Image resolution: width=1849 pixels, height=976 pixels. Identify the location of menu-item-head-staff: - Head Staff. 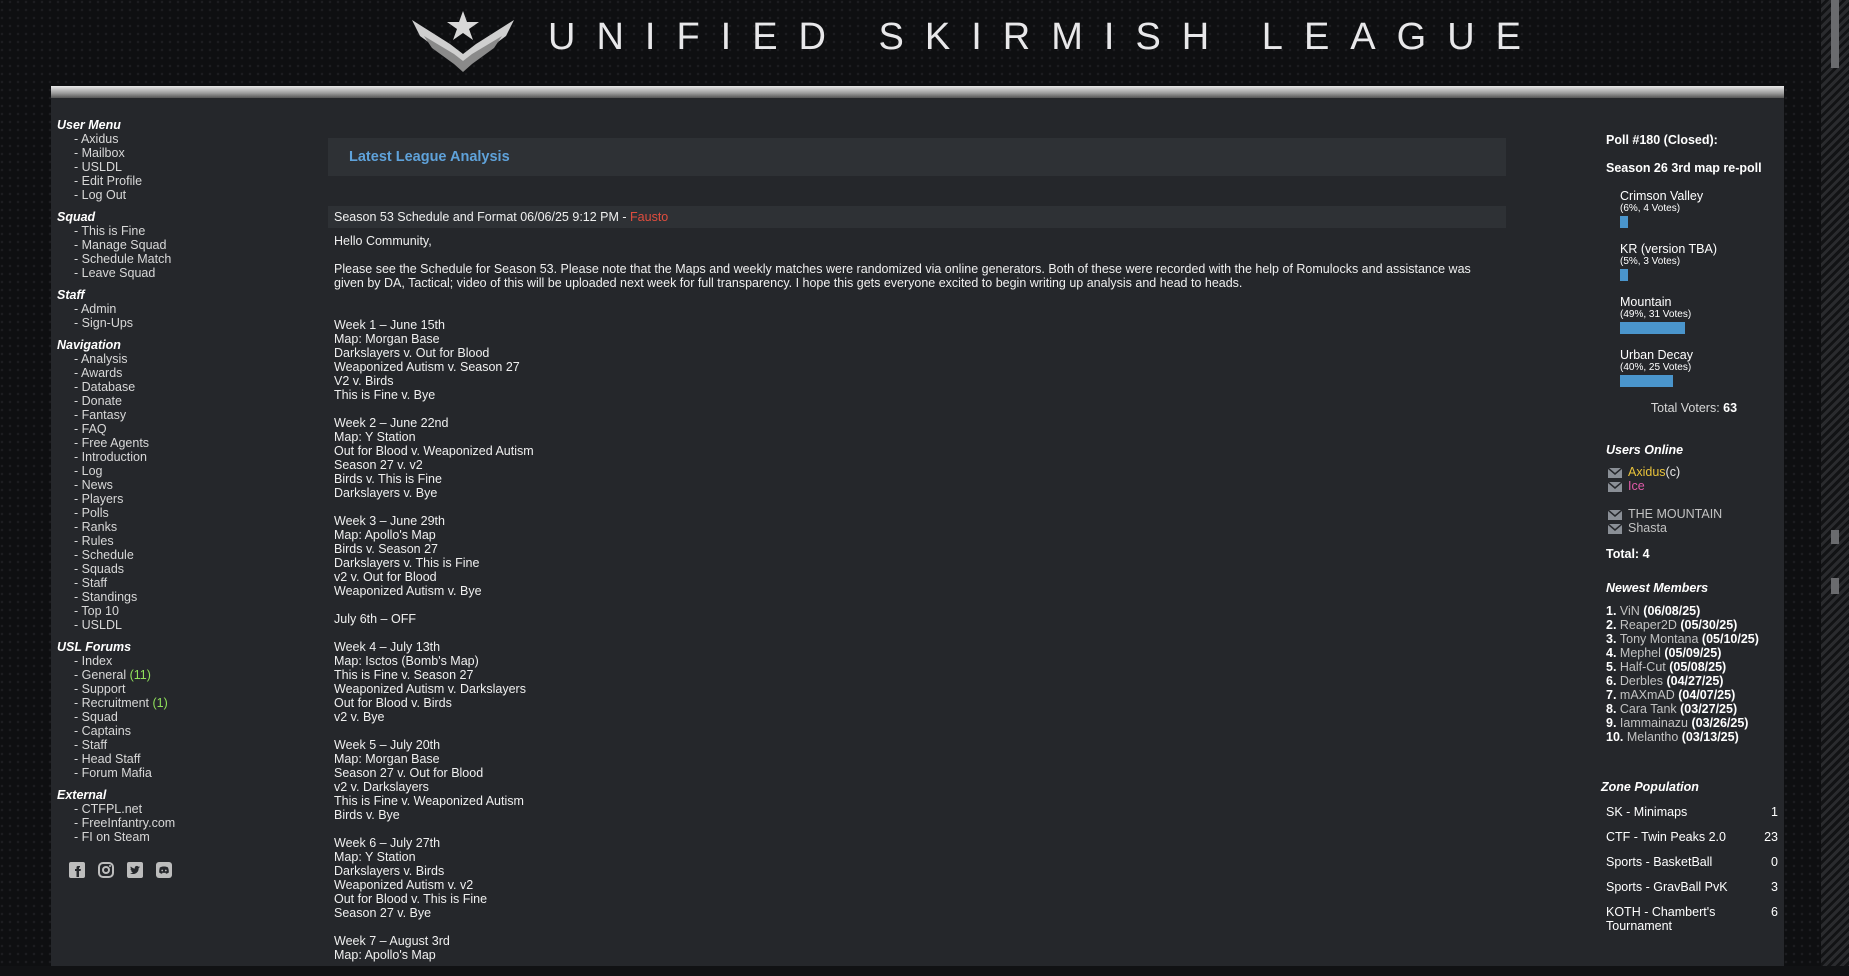
(172, 759).